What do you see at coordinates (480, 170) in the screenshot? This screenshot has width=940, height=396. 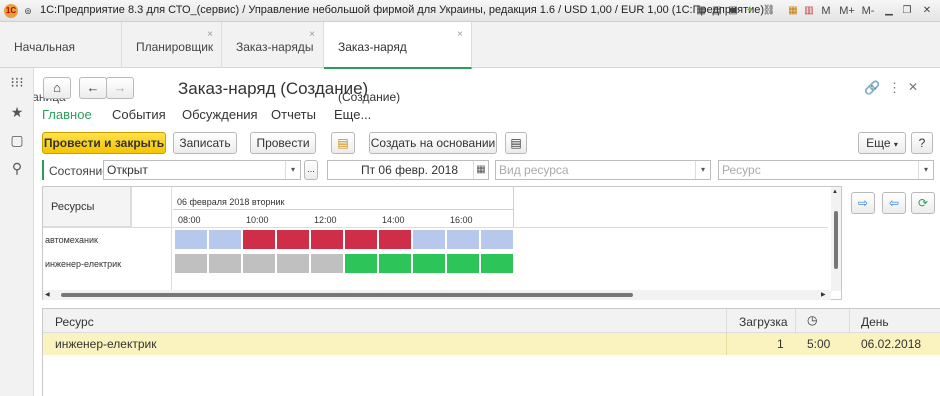 I see `calendar-icon: ▦` at bounding box center [480, 170].